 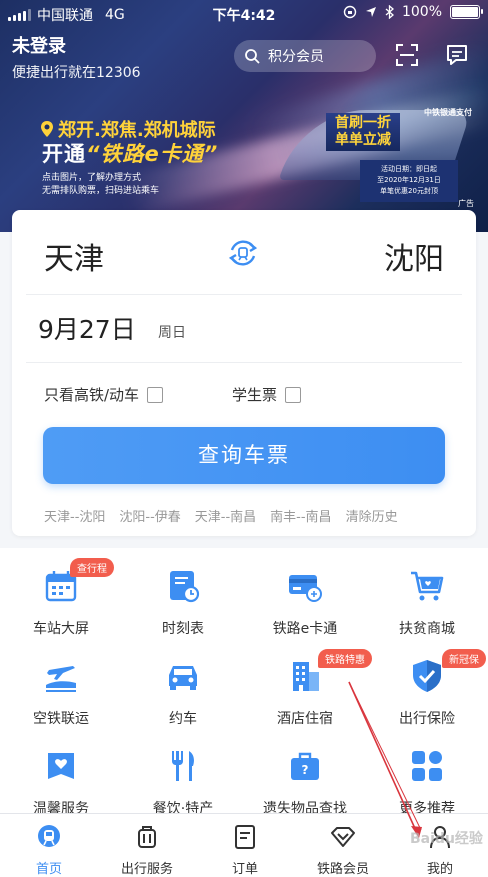 What do you see at coordinates (172, 333) in the screenshot?
I see `travel-weekday: 周日` at bounding box center [172, 333].